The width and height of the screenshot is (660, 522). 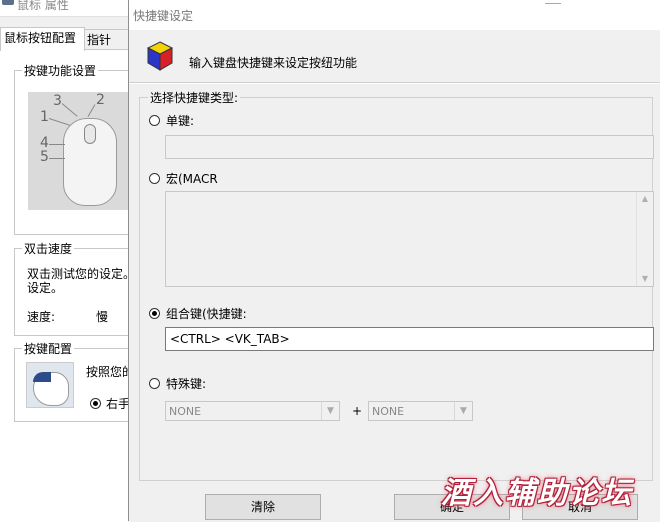 I want to click on double-click-text-2: 设定。, so click(x=45, y=288).